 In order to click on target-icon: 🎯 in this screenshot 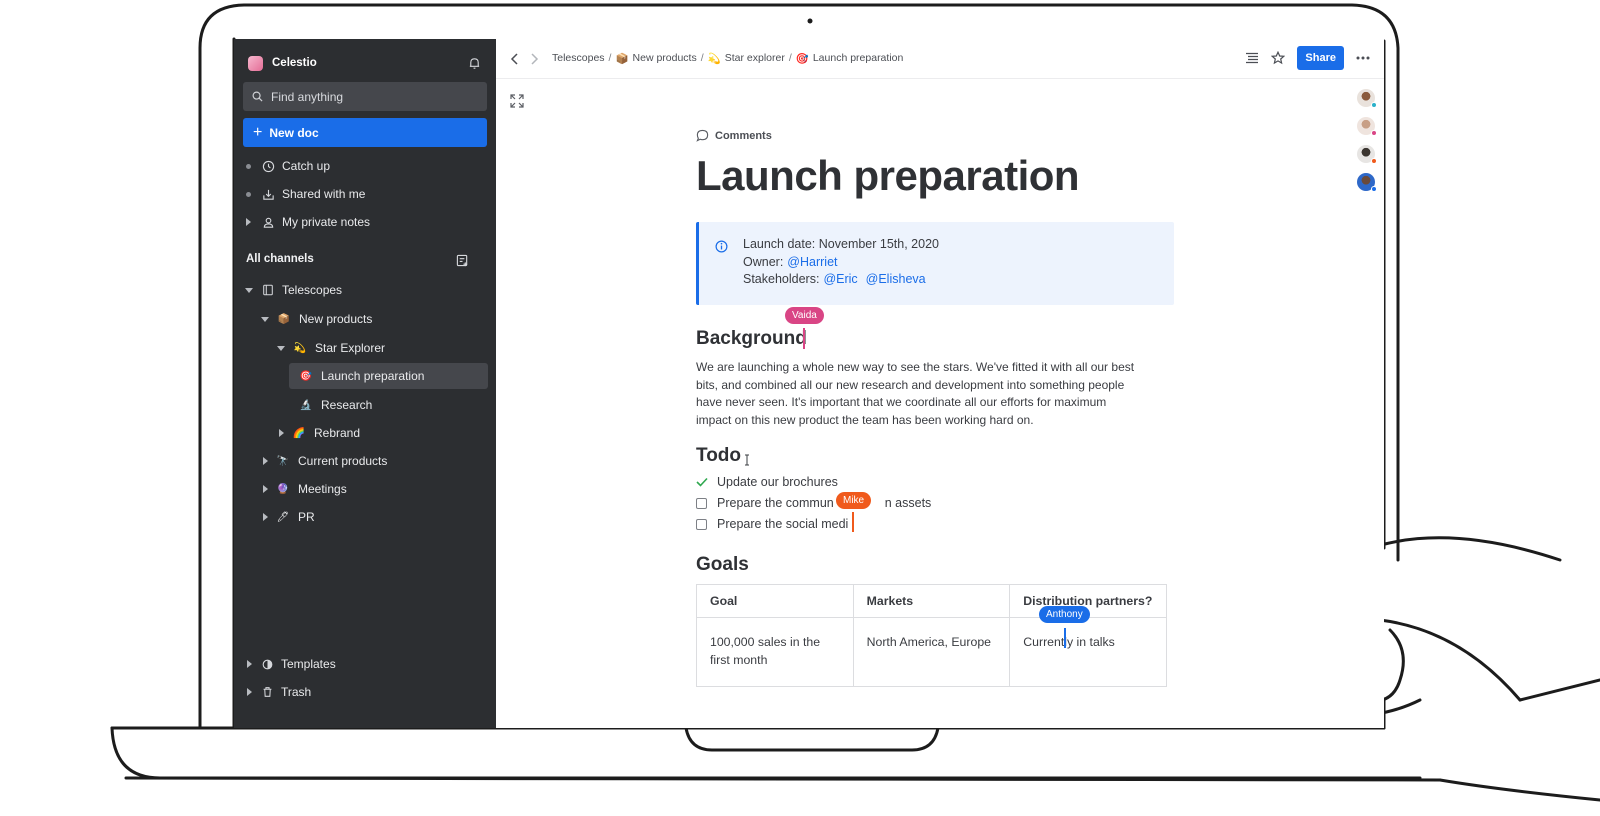, I will do `click(802, 59)`.